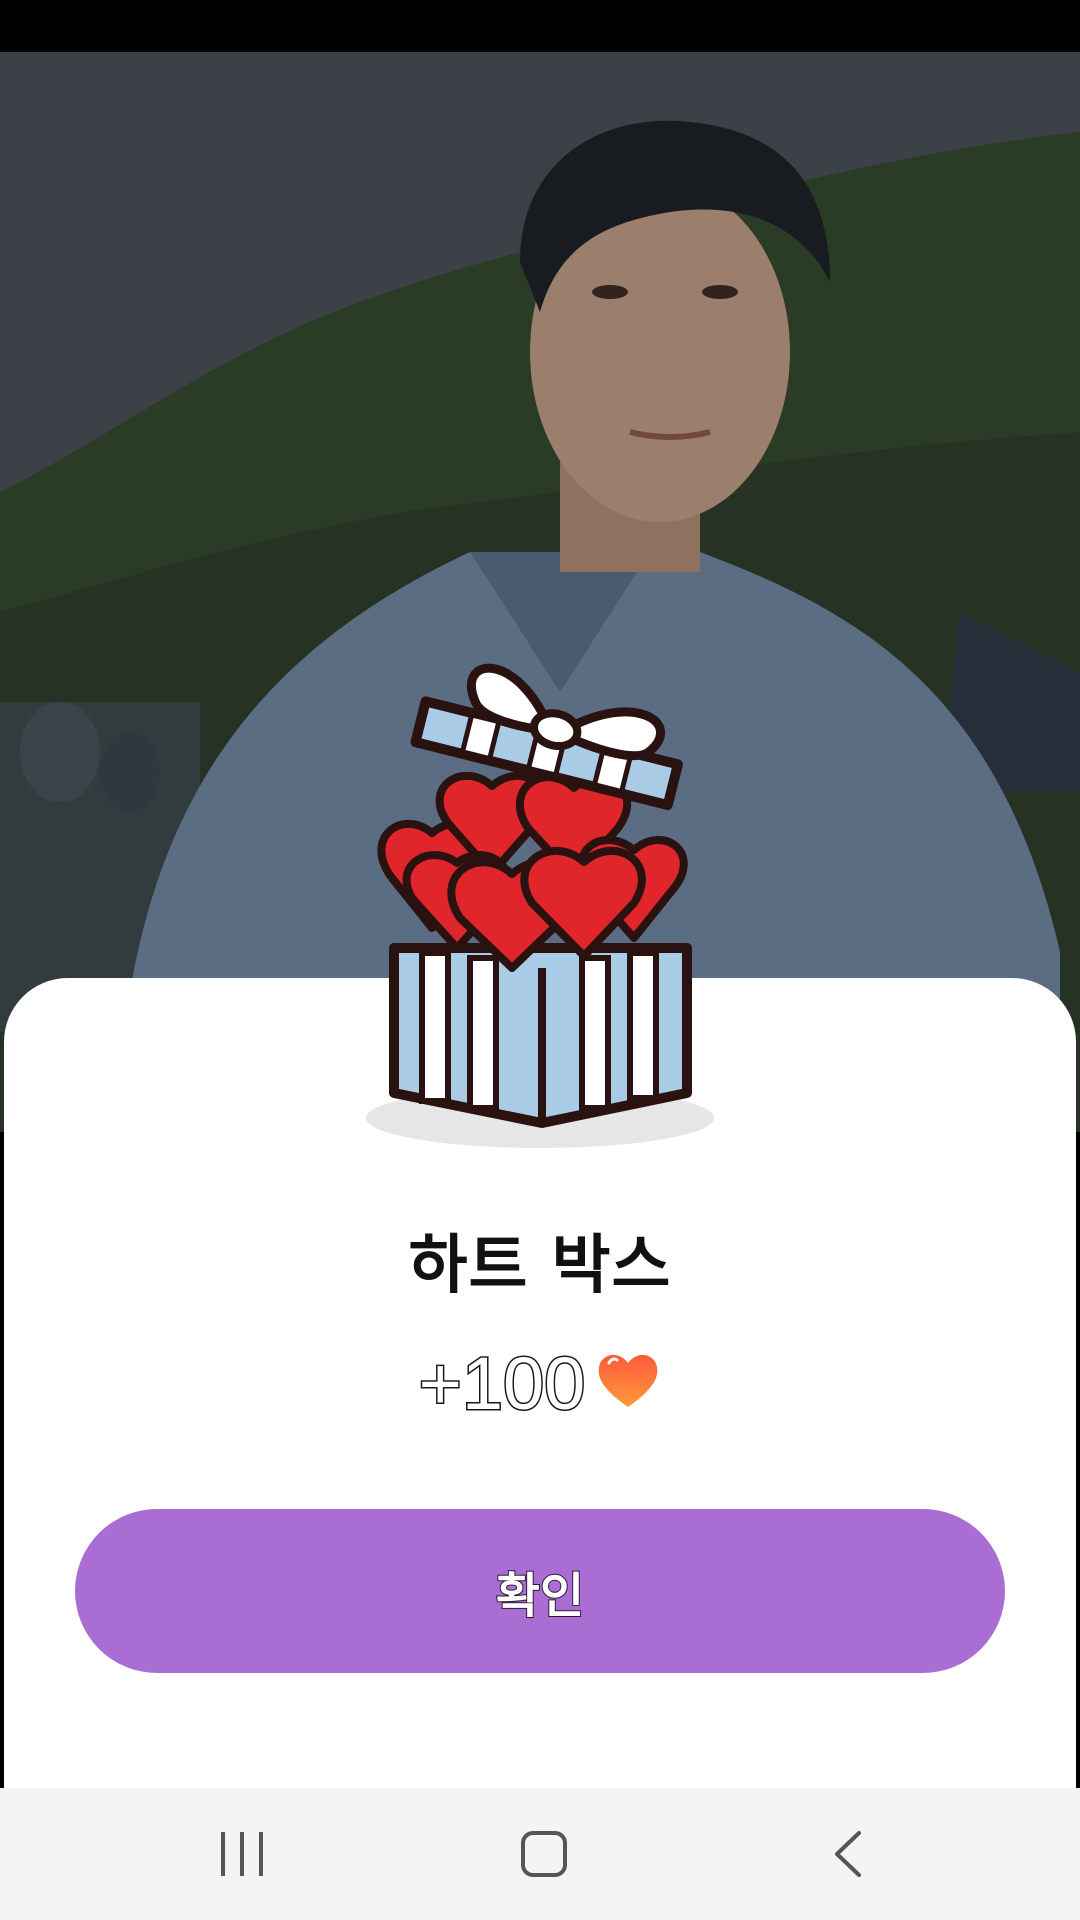  Describe the element at coordinates (540, 26) in the screenshot. I see `status-bar` at that location.